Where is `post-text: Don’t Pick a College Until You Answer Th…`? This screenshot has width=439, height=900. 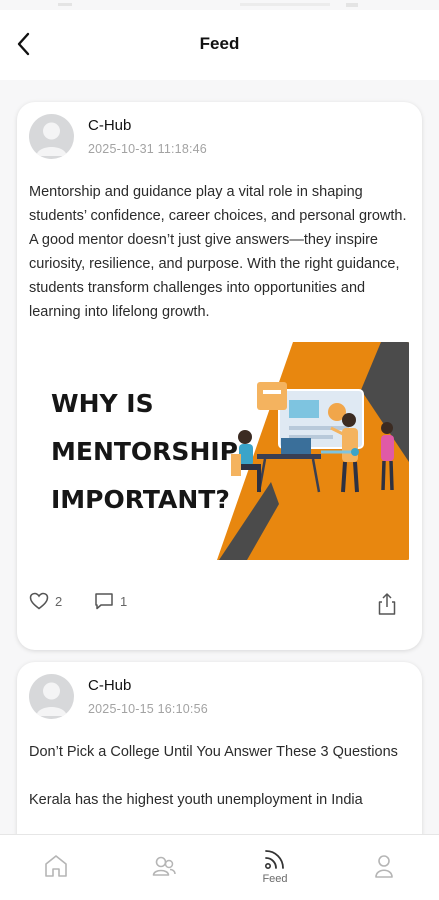 post-text: Don’t Pick a College Until You Answer Th… is located at coordinates (219, 787).